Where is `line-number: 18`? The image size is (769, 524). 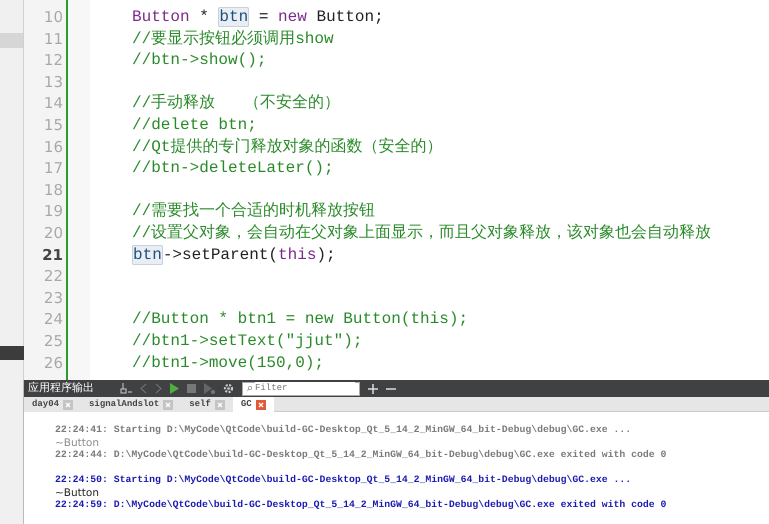
line-number: 18 is located at coordinates (53, 190).